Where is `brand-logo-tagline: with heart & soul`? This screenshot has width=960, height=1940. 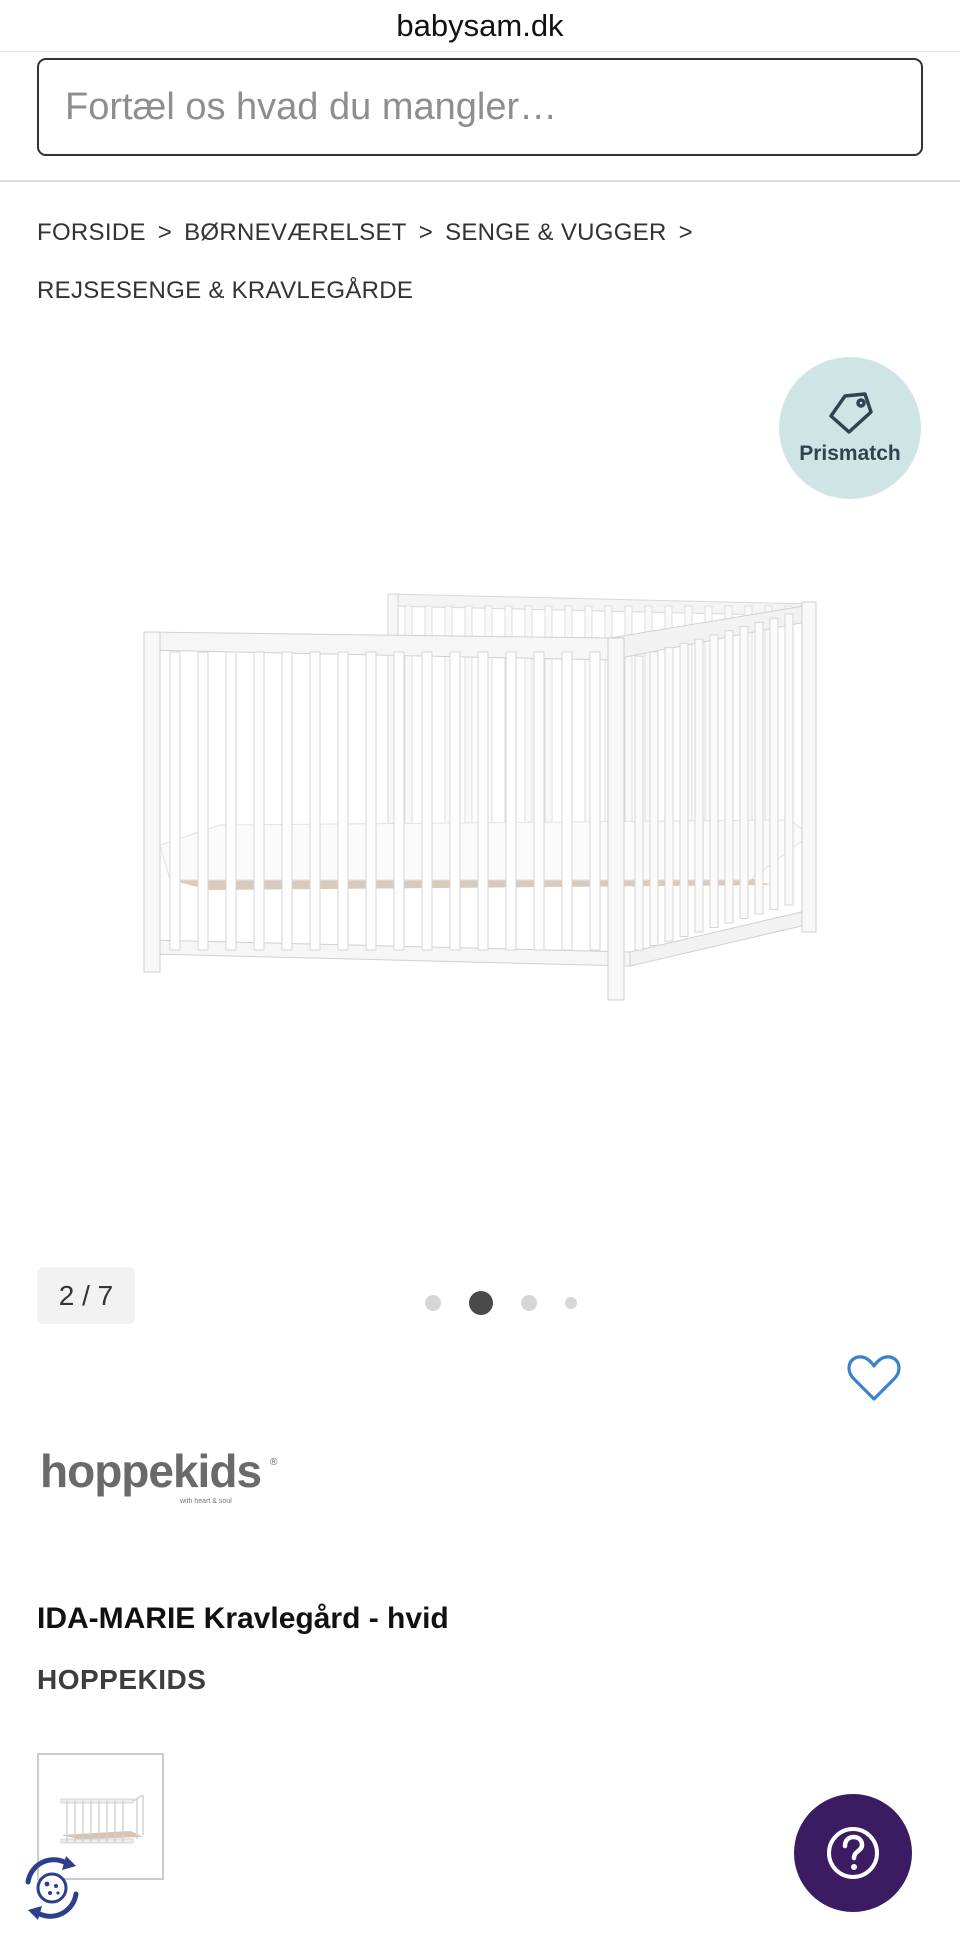
brand-logo-tagline: with heart & soul is located at coordinates (205, 1501).